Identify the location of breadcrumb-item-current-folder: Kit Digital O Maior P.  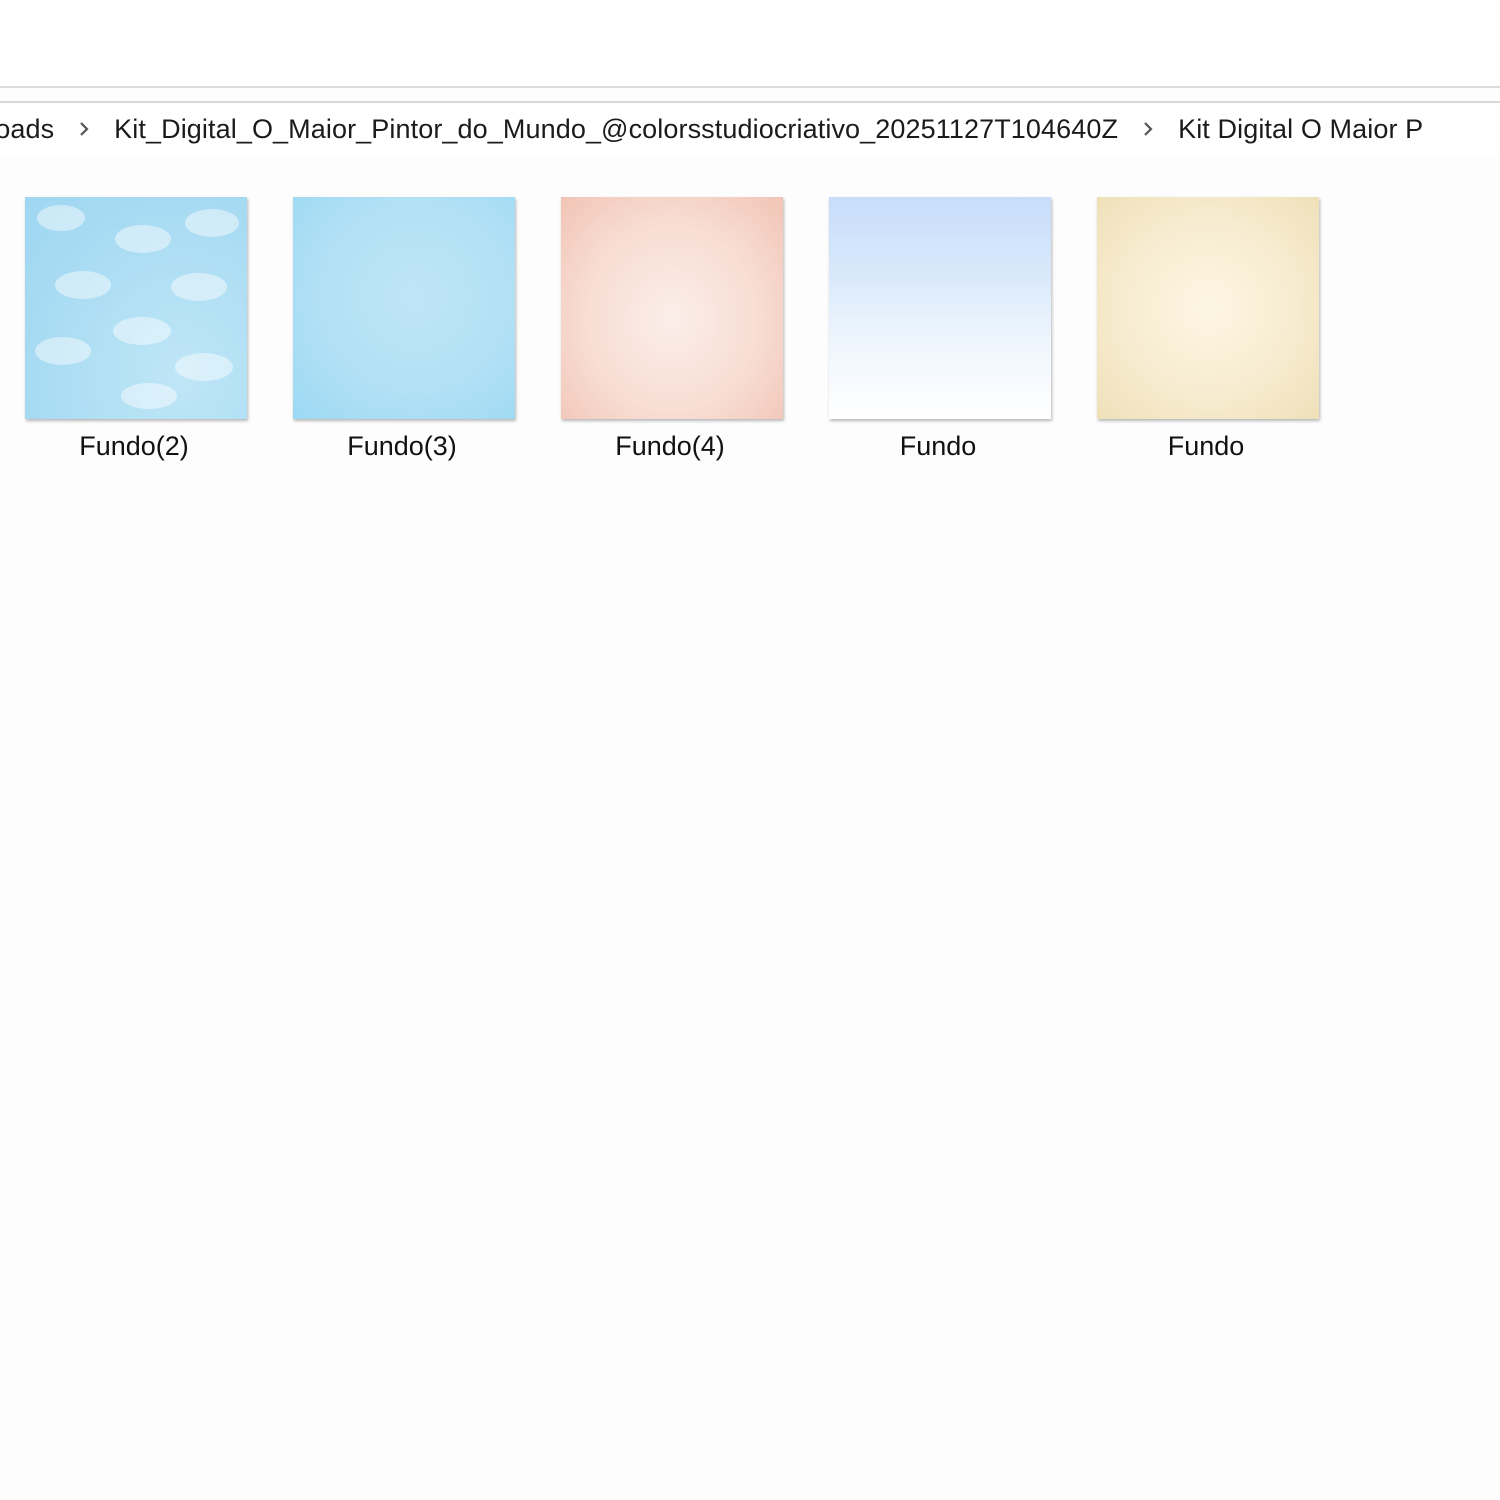
(1300, 129).